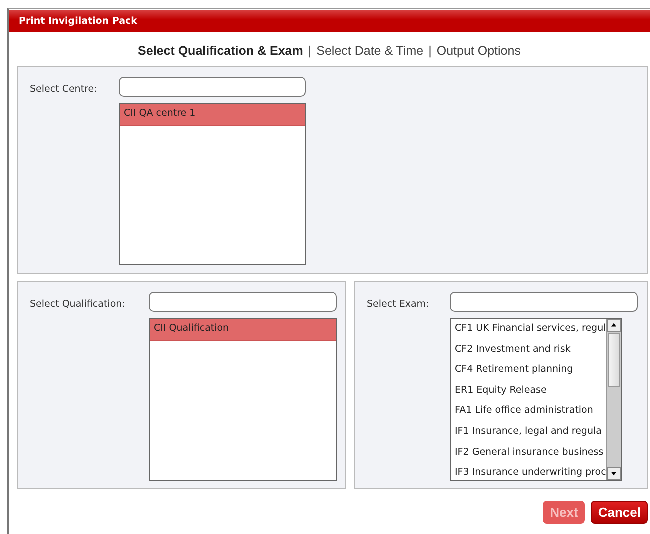 The image size is (650, 534). What do you see at coordinates (528, 453) in the screenshot?
I see `list-item: IF2 General insurance business` at bounding box center [528, 453].